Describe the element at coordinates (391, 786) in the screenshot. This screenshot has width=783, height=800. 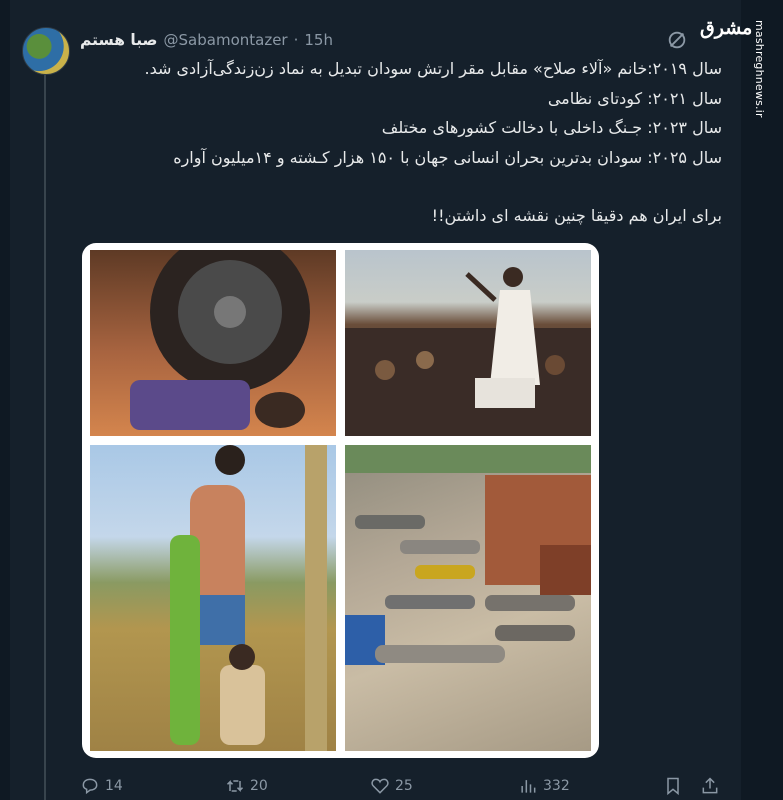
I see `like-button: 25` at that location.